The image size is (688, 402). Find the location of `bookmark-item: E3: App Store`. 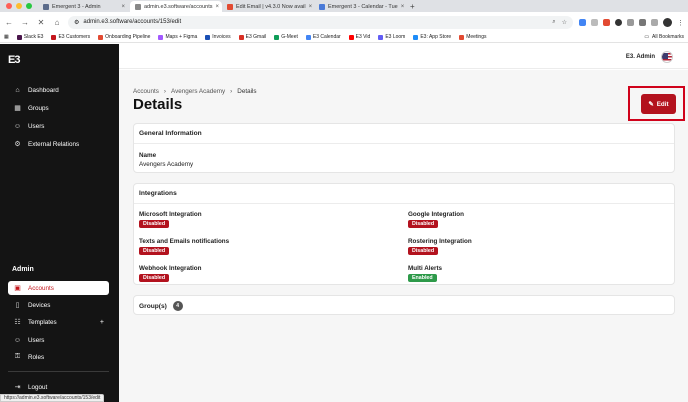

bookmark-item: E3: App Store is located at coordinates (432, 37).